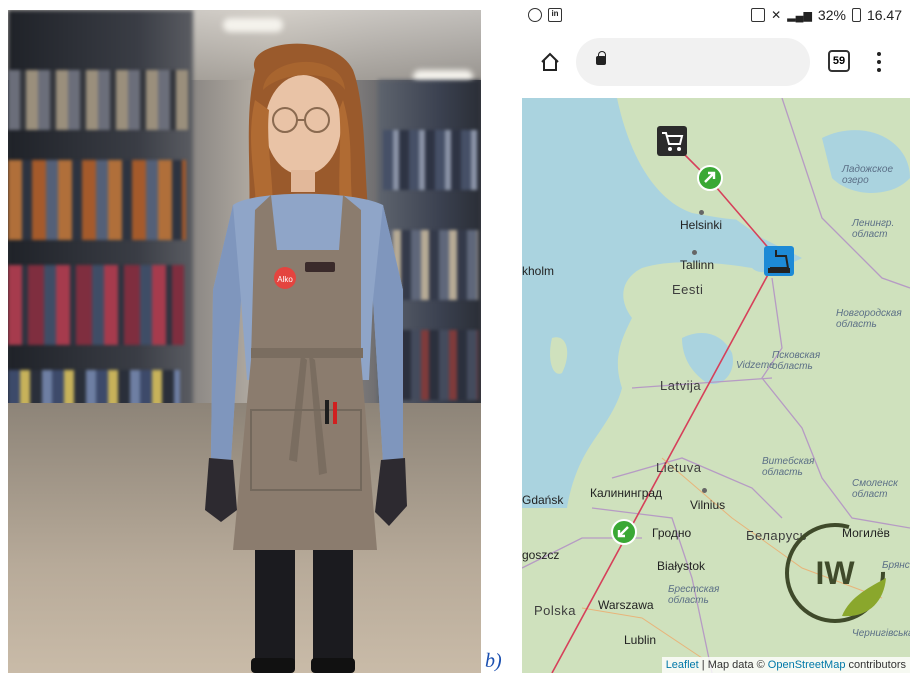 This screenshot has width=910, height=673. Describe the element at coordinates (856, 15) in the screenshot. I see `battery-icon` at that location.